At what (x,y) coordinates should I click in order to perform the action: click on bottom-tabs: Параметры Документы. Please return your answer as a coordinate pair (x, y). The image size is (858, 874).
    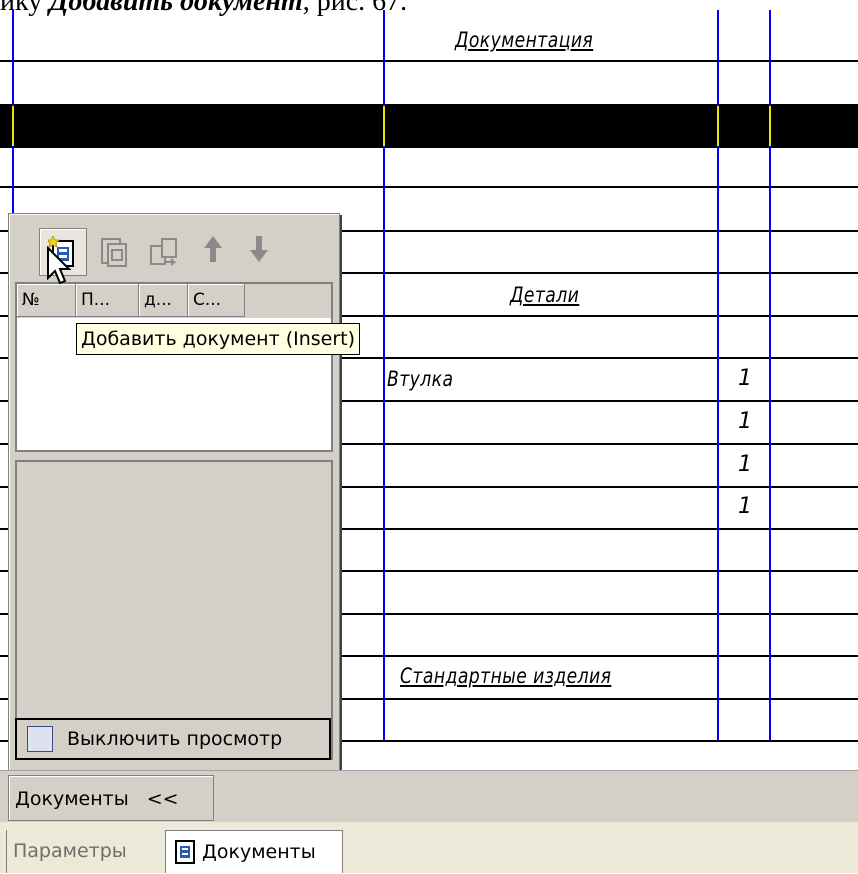
    Looking at the image, I should click on (429, 847).